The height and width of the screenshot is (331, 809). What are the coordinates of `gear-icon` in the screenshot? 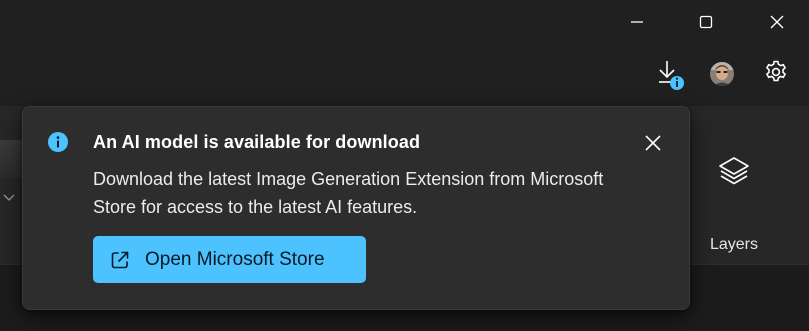 It's located at (776, 71).